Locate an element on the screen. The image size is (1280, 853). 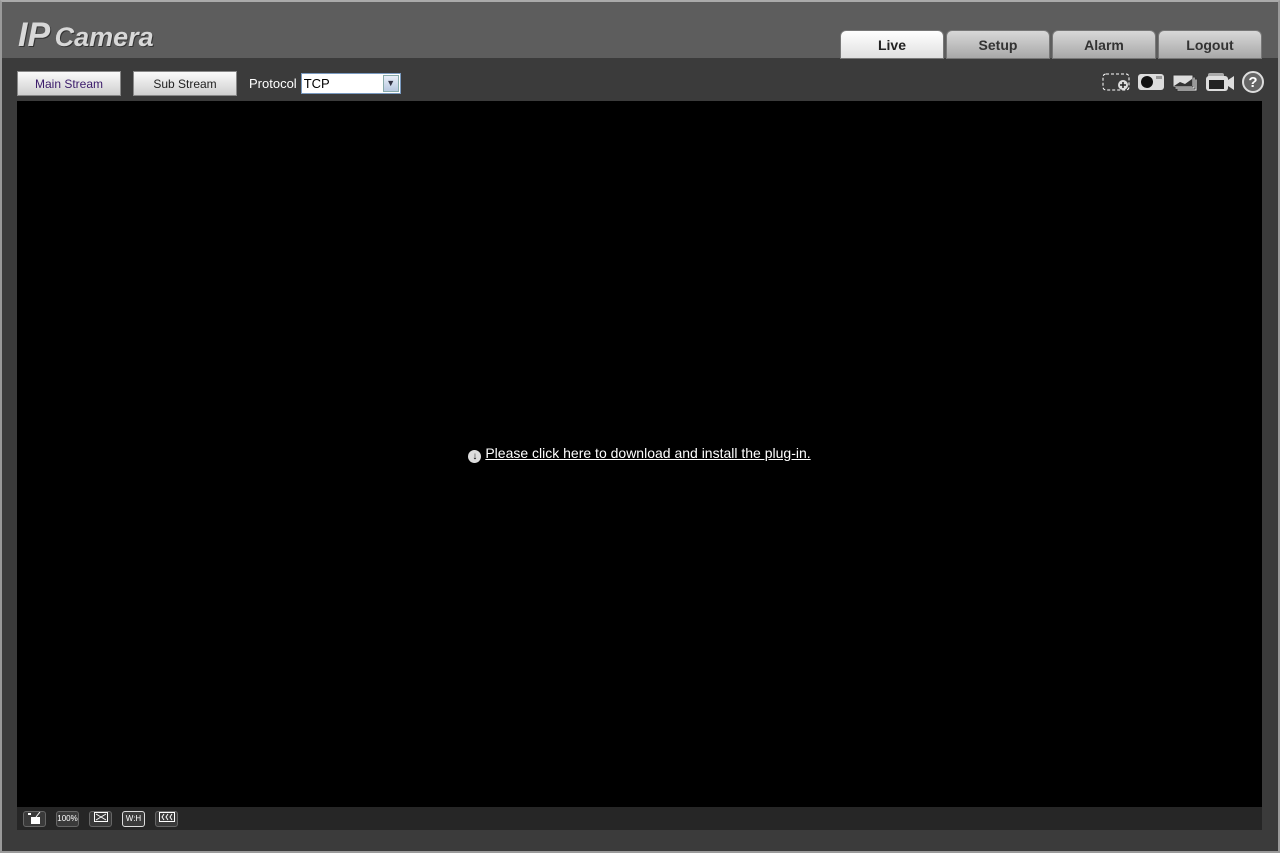
logo: IP Camera is located at coordinates (86, 35).